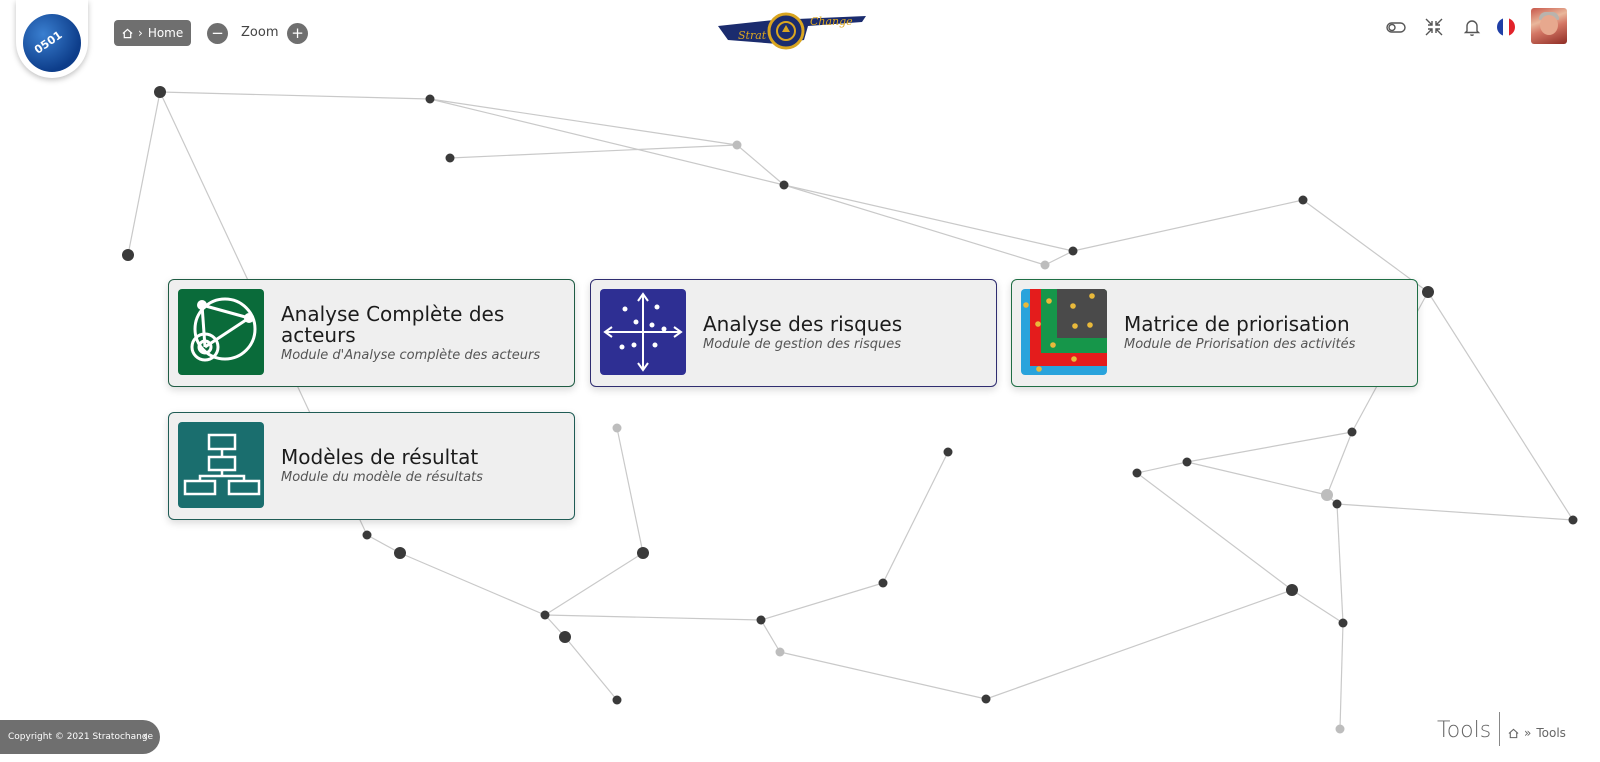  What do you see at coordinates (1237, 324) in the screenshot?
I see `module-title: Matrice de priorisation` at bounding box center [1237, 324].